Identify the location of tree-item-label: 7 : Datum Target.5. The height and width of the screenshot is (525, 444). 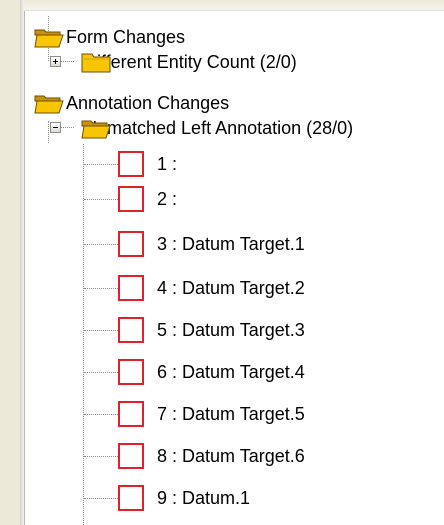
(231, 414).